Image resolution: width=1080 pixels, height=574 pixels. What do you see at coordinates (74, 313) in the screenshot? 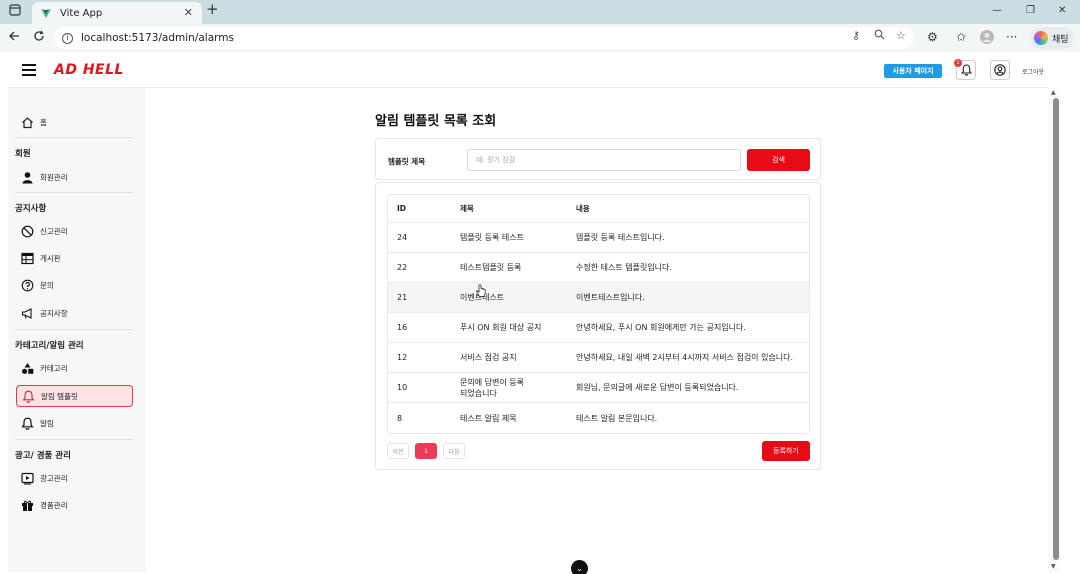
I see `sidebar-item-notice: 공지사항` at bounding box center [74, 313].